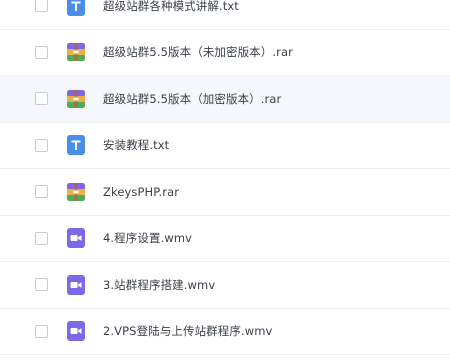  What do you see at coordinates (187, 331) in the screenshot?
I see `file-name: 2.VPS登陆与上传站群程序.wmv` at bounding box center [187, 331].